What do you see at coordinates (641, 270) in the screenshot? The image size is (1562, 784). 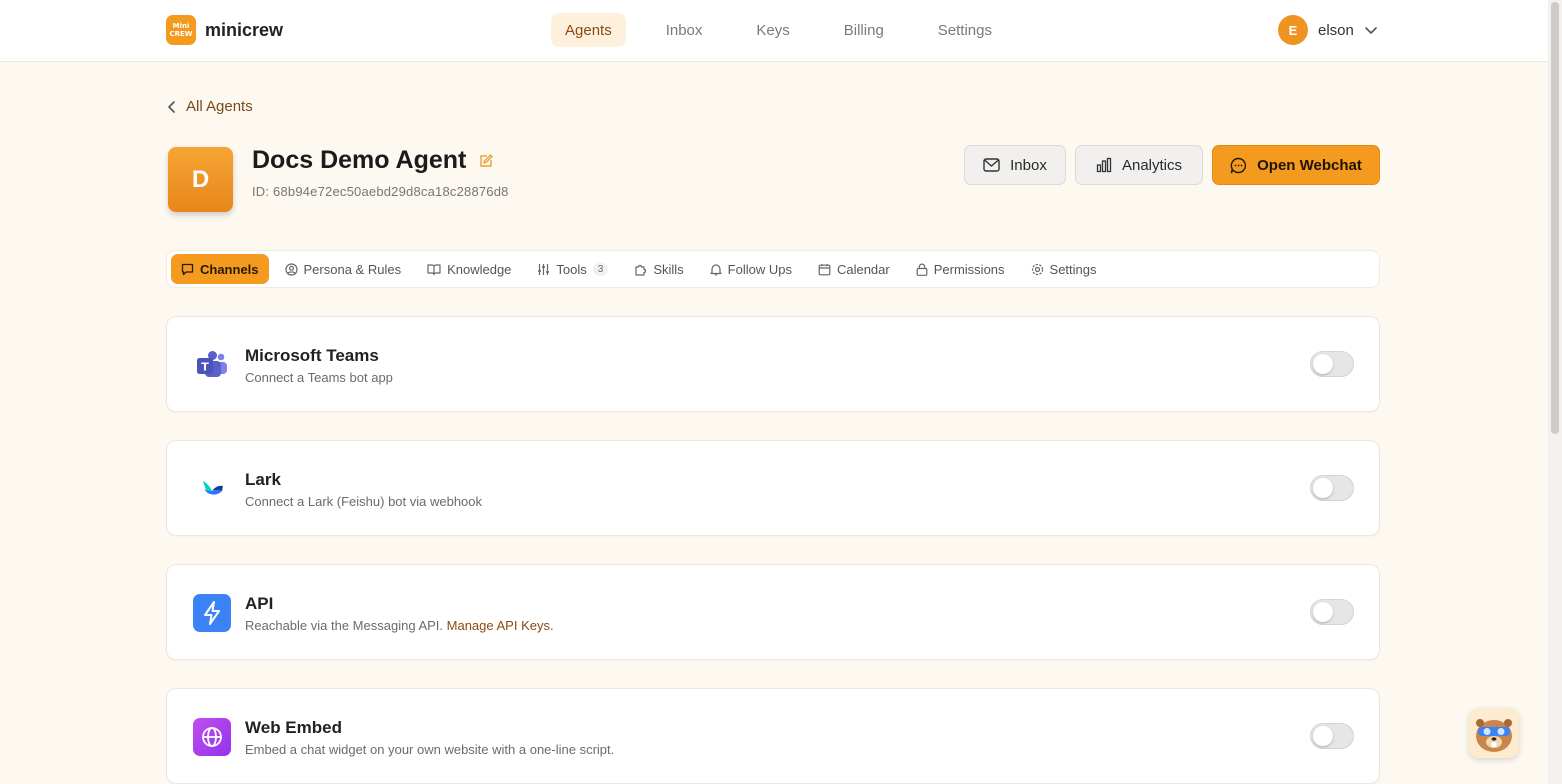 I see `puzzle-icon` at bounding box center [641, 270].